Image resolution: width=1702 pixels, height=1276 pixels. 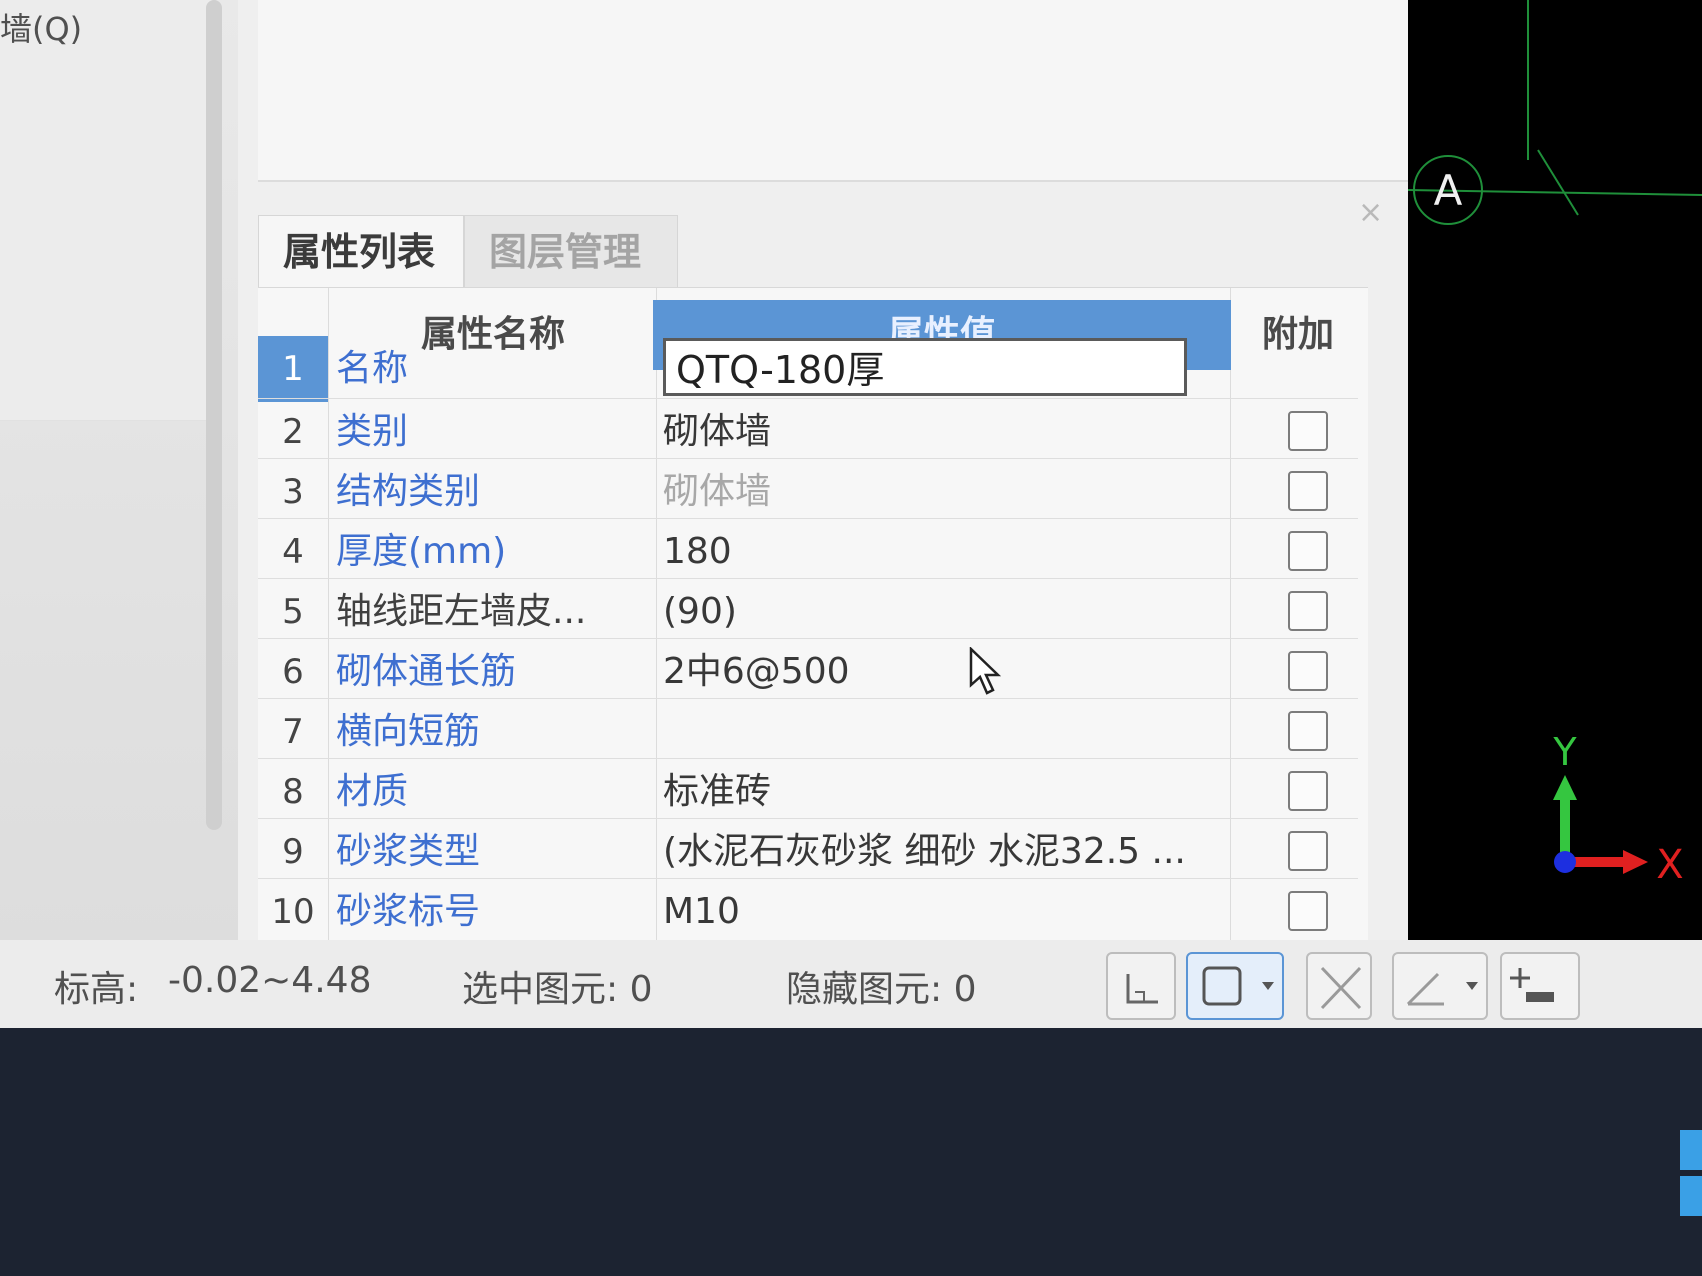 What do you see at coordinates (293, 672) in the screenshot?
I see `row-number: 6` at bounding box center [293, 672].